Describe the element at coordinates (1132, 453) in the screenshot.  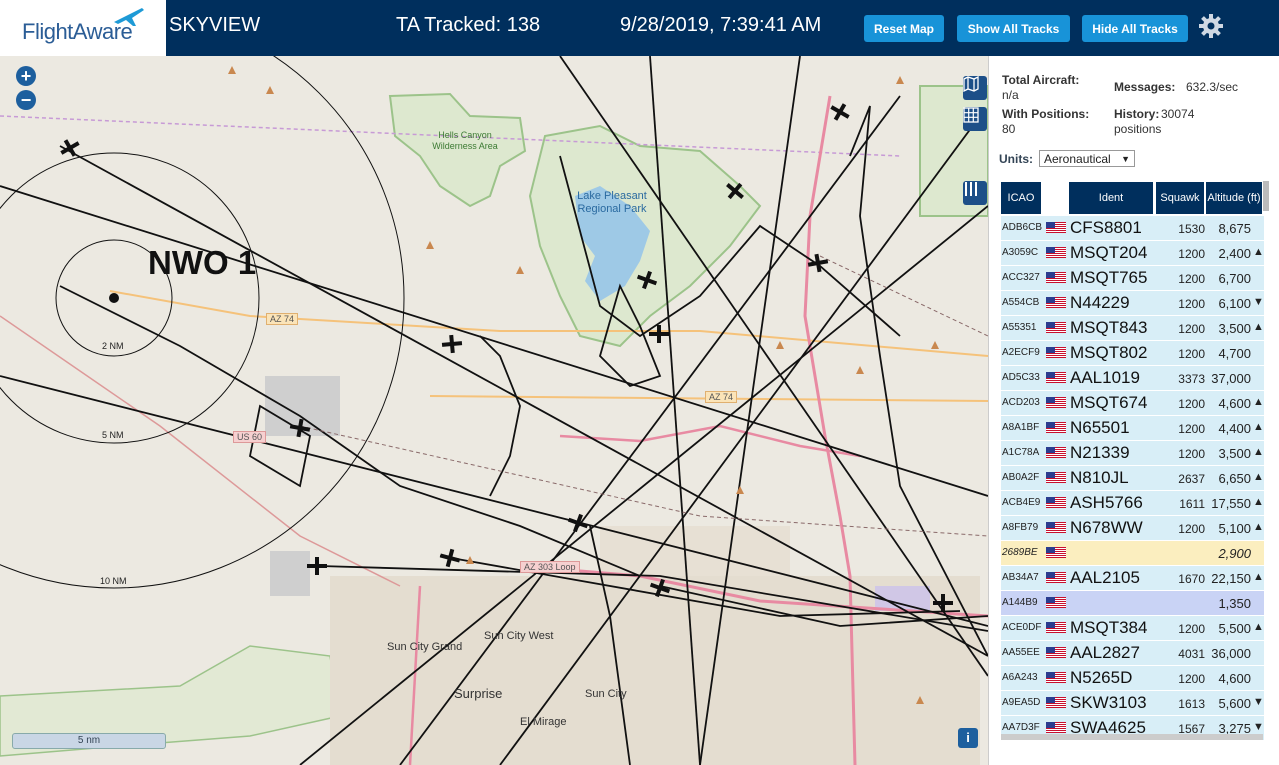
I see `table-row: A1C78A N21339 1200 3,500 ▲` at that location.